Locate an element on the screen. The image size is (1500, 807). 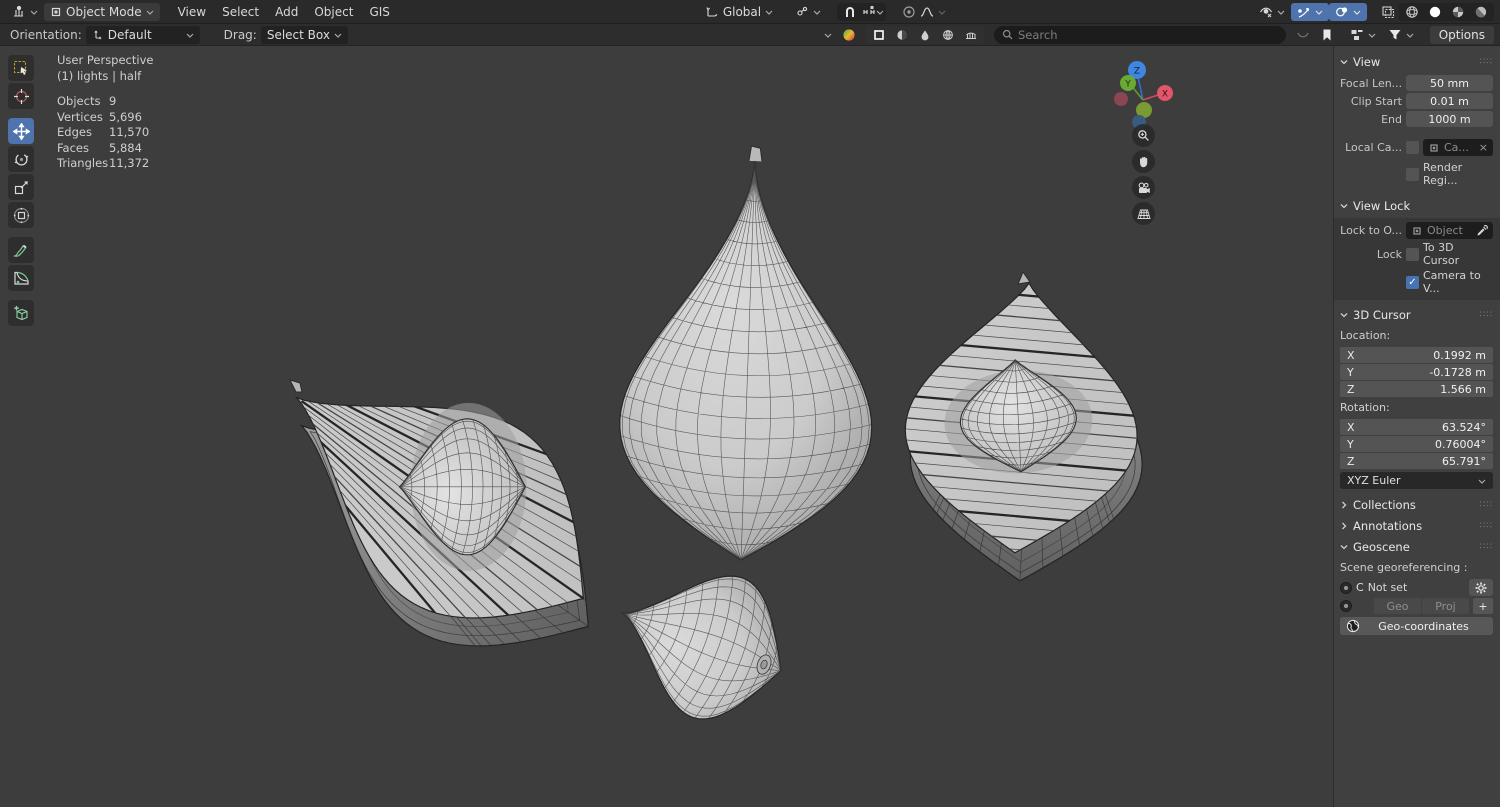
search-box is located at coordinates (1139, 34).